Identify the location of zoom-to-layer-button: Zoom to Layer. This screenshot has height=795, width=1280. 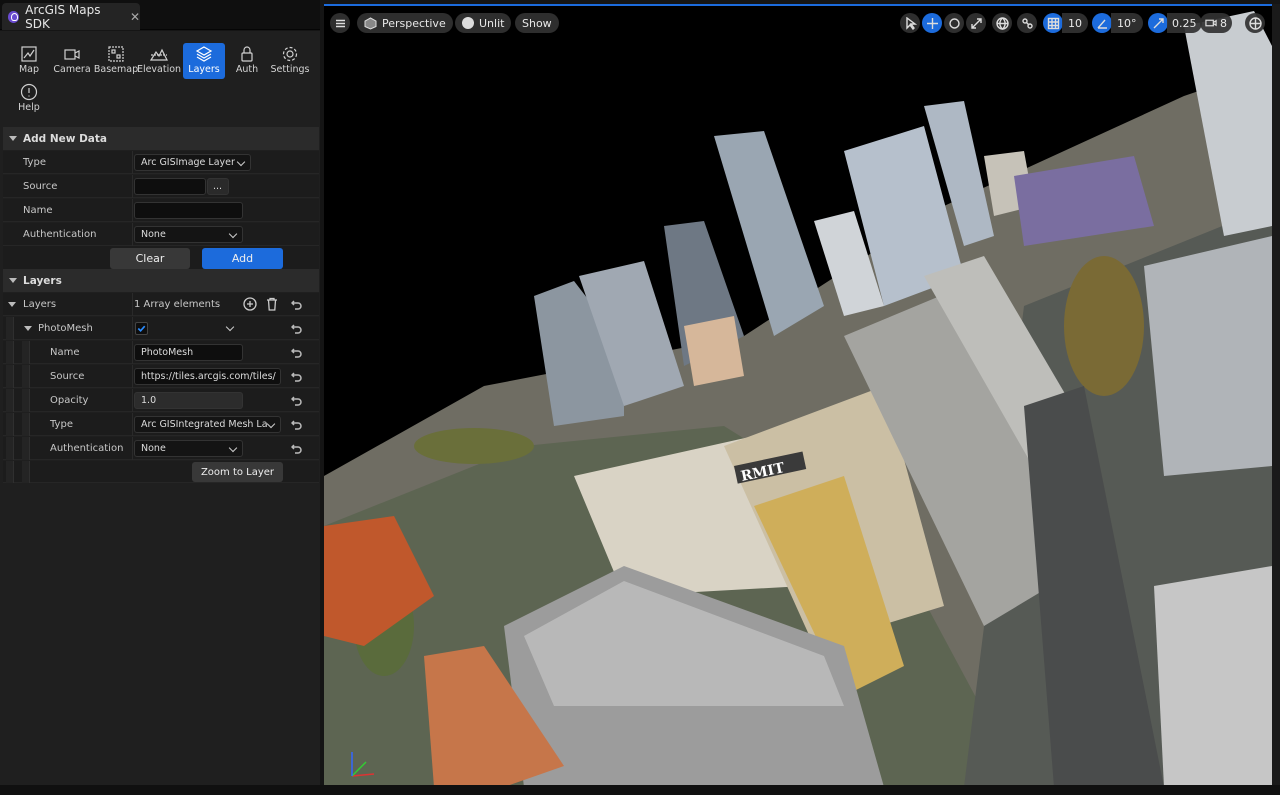
(237, 472).